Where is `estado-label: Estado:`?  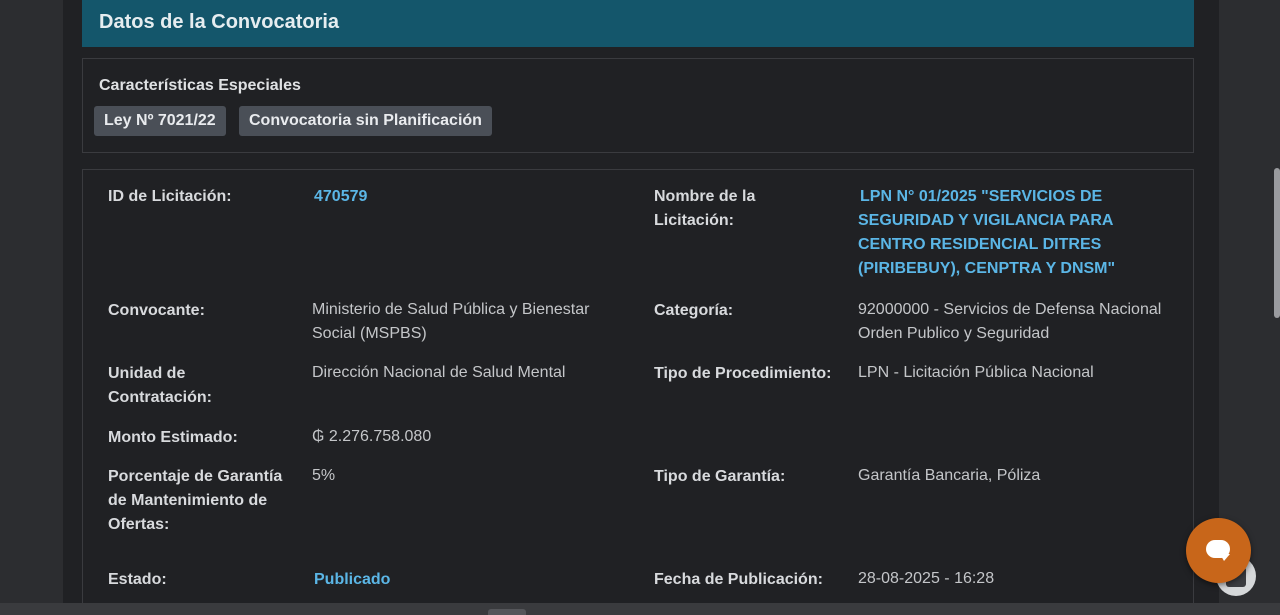
estado-label: Estado: is located at coordinates (137, 579).